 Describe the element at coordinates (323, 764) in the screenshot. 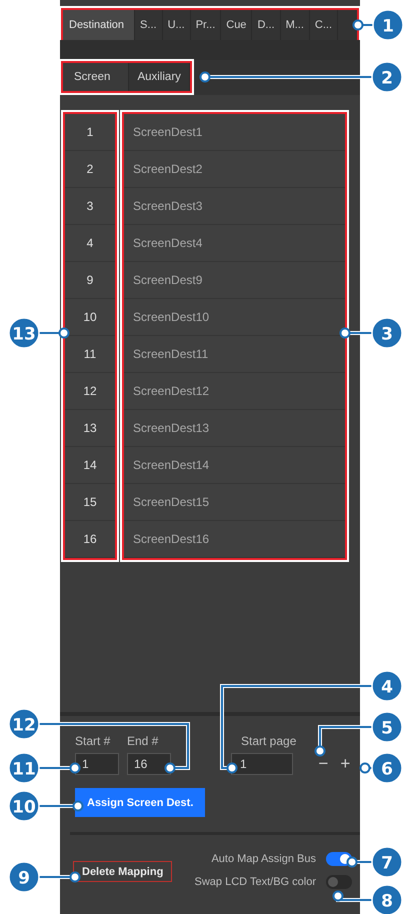

I see `minus-button: −` at that location.